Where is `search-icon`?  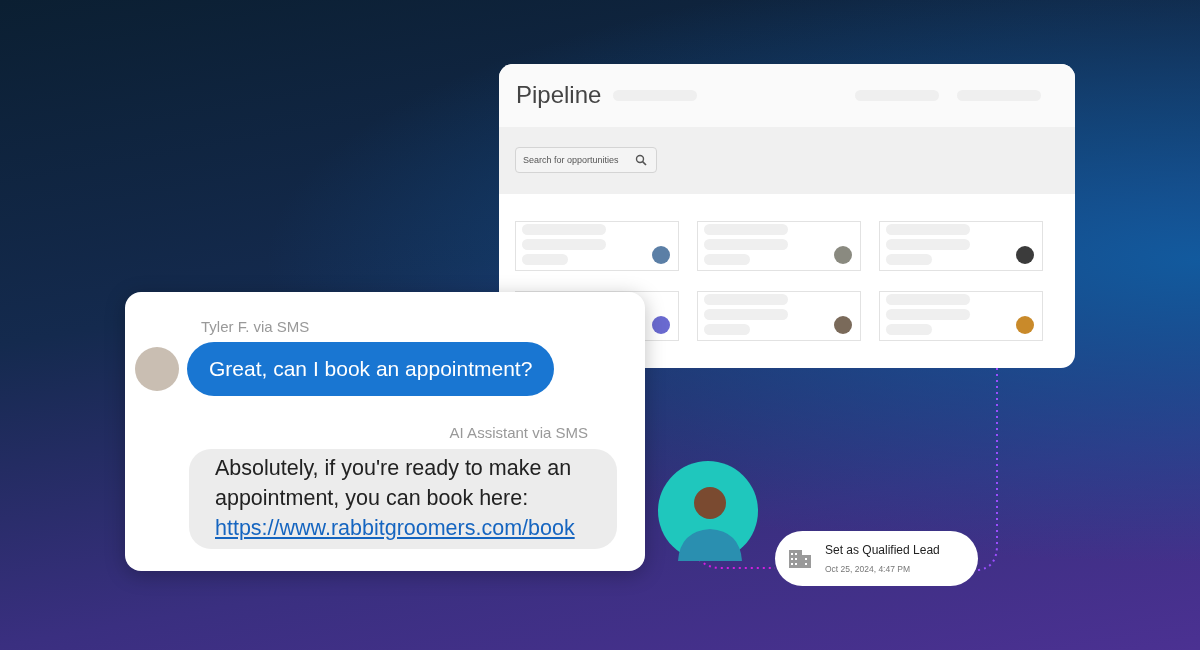 search-icon is located at coordinates (641, 160).